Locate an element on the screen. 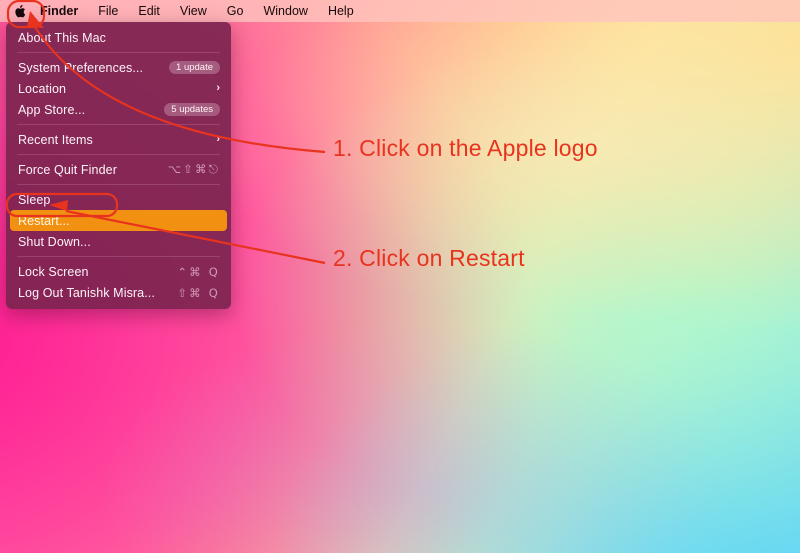  menu-item-label: Recent Items is located at coordinates (55, 139).